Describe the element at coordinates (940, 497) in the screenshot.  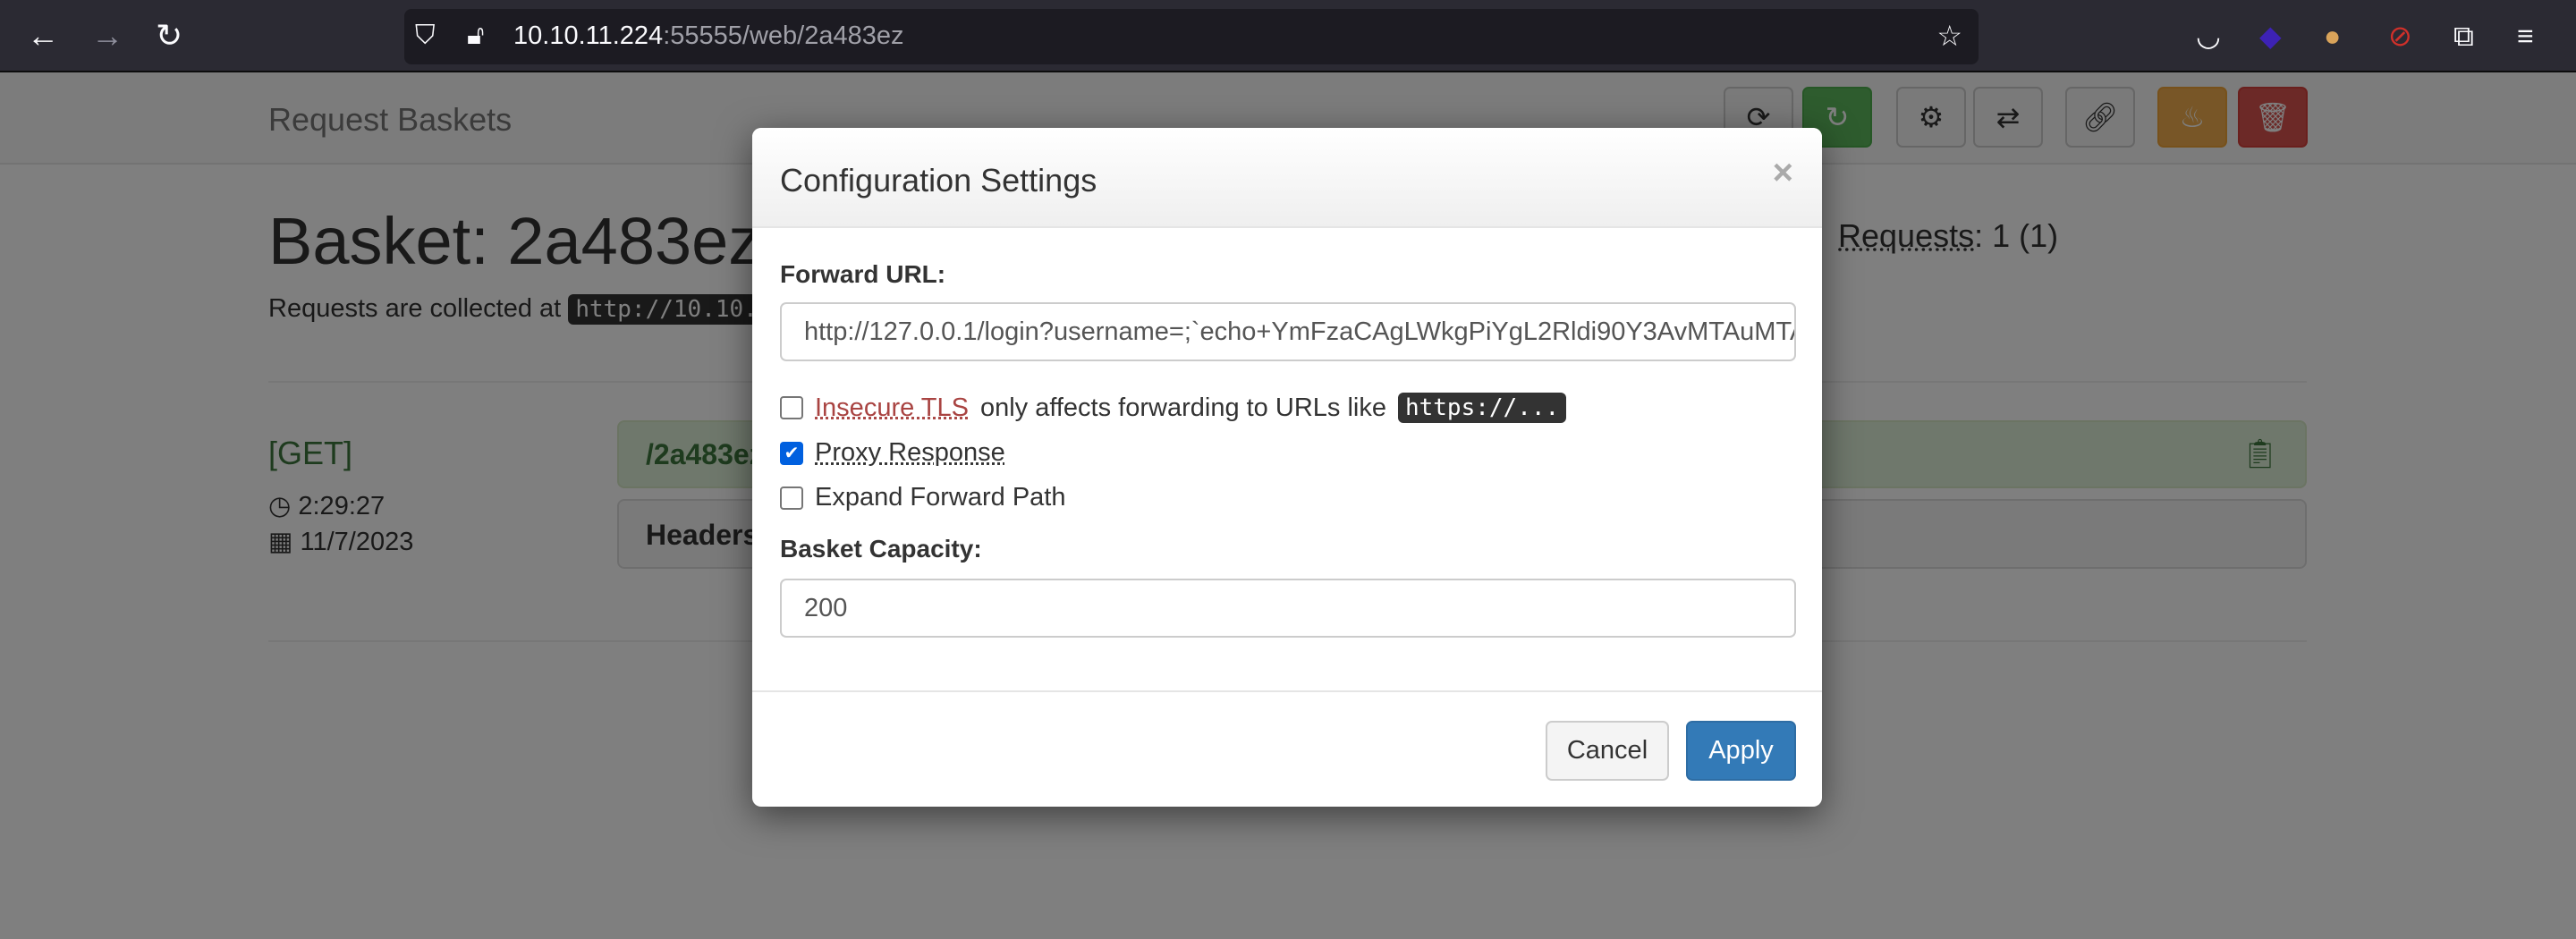
I see `expand-path-label: Expand Forward Path` at that location.